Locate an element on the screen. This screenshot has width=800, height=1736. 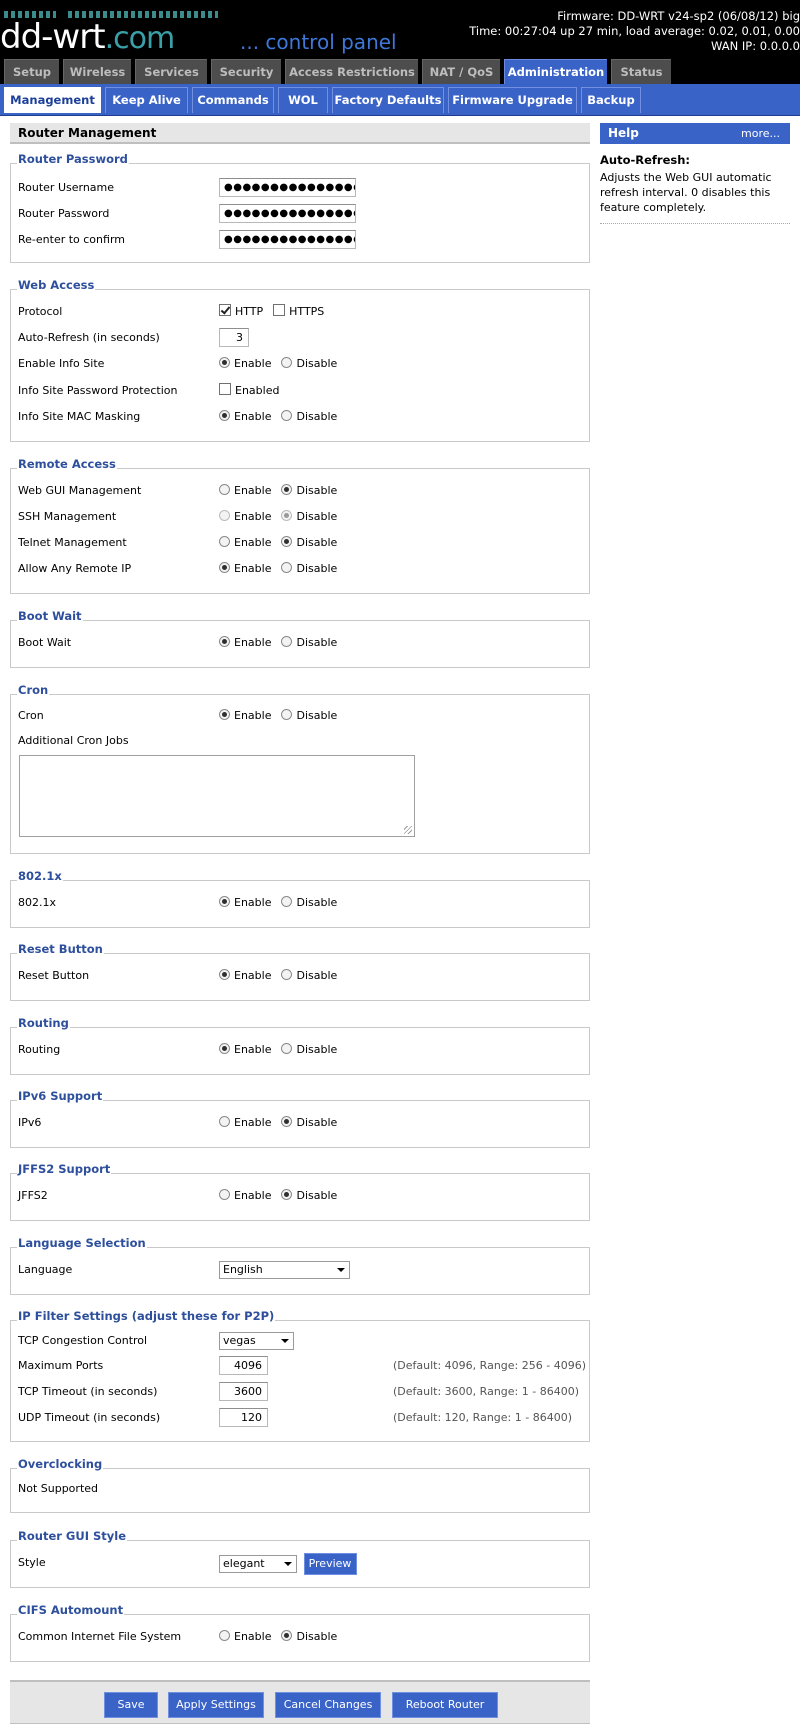
autorefresh-input: 3 is located at coordinates (234, 337).